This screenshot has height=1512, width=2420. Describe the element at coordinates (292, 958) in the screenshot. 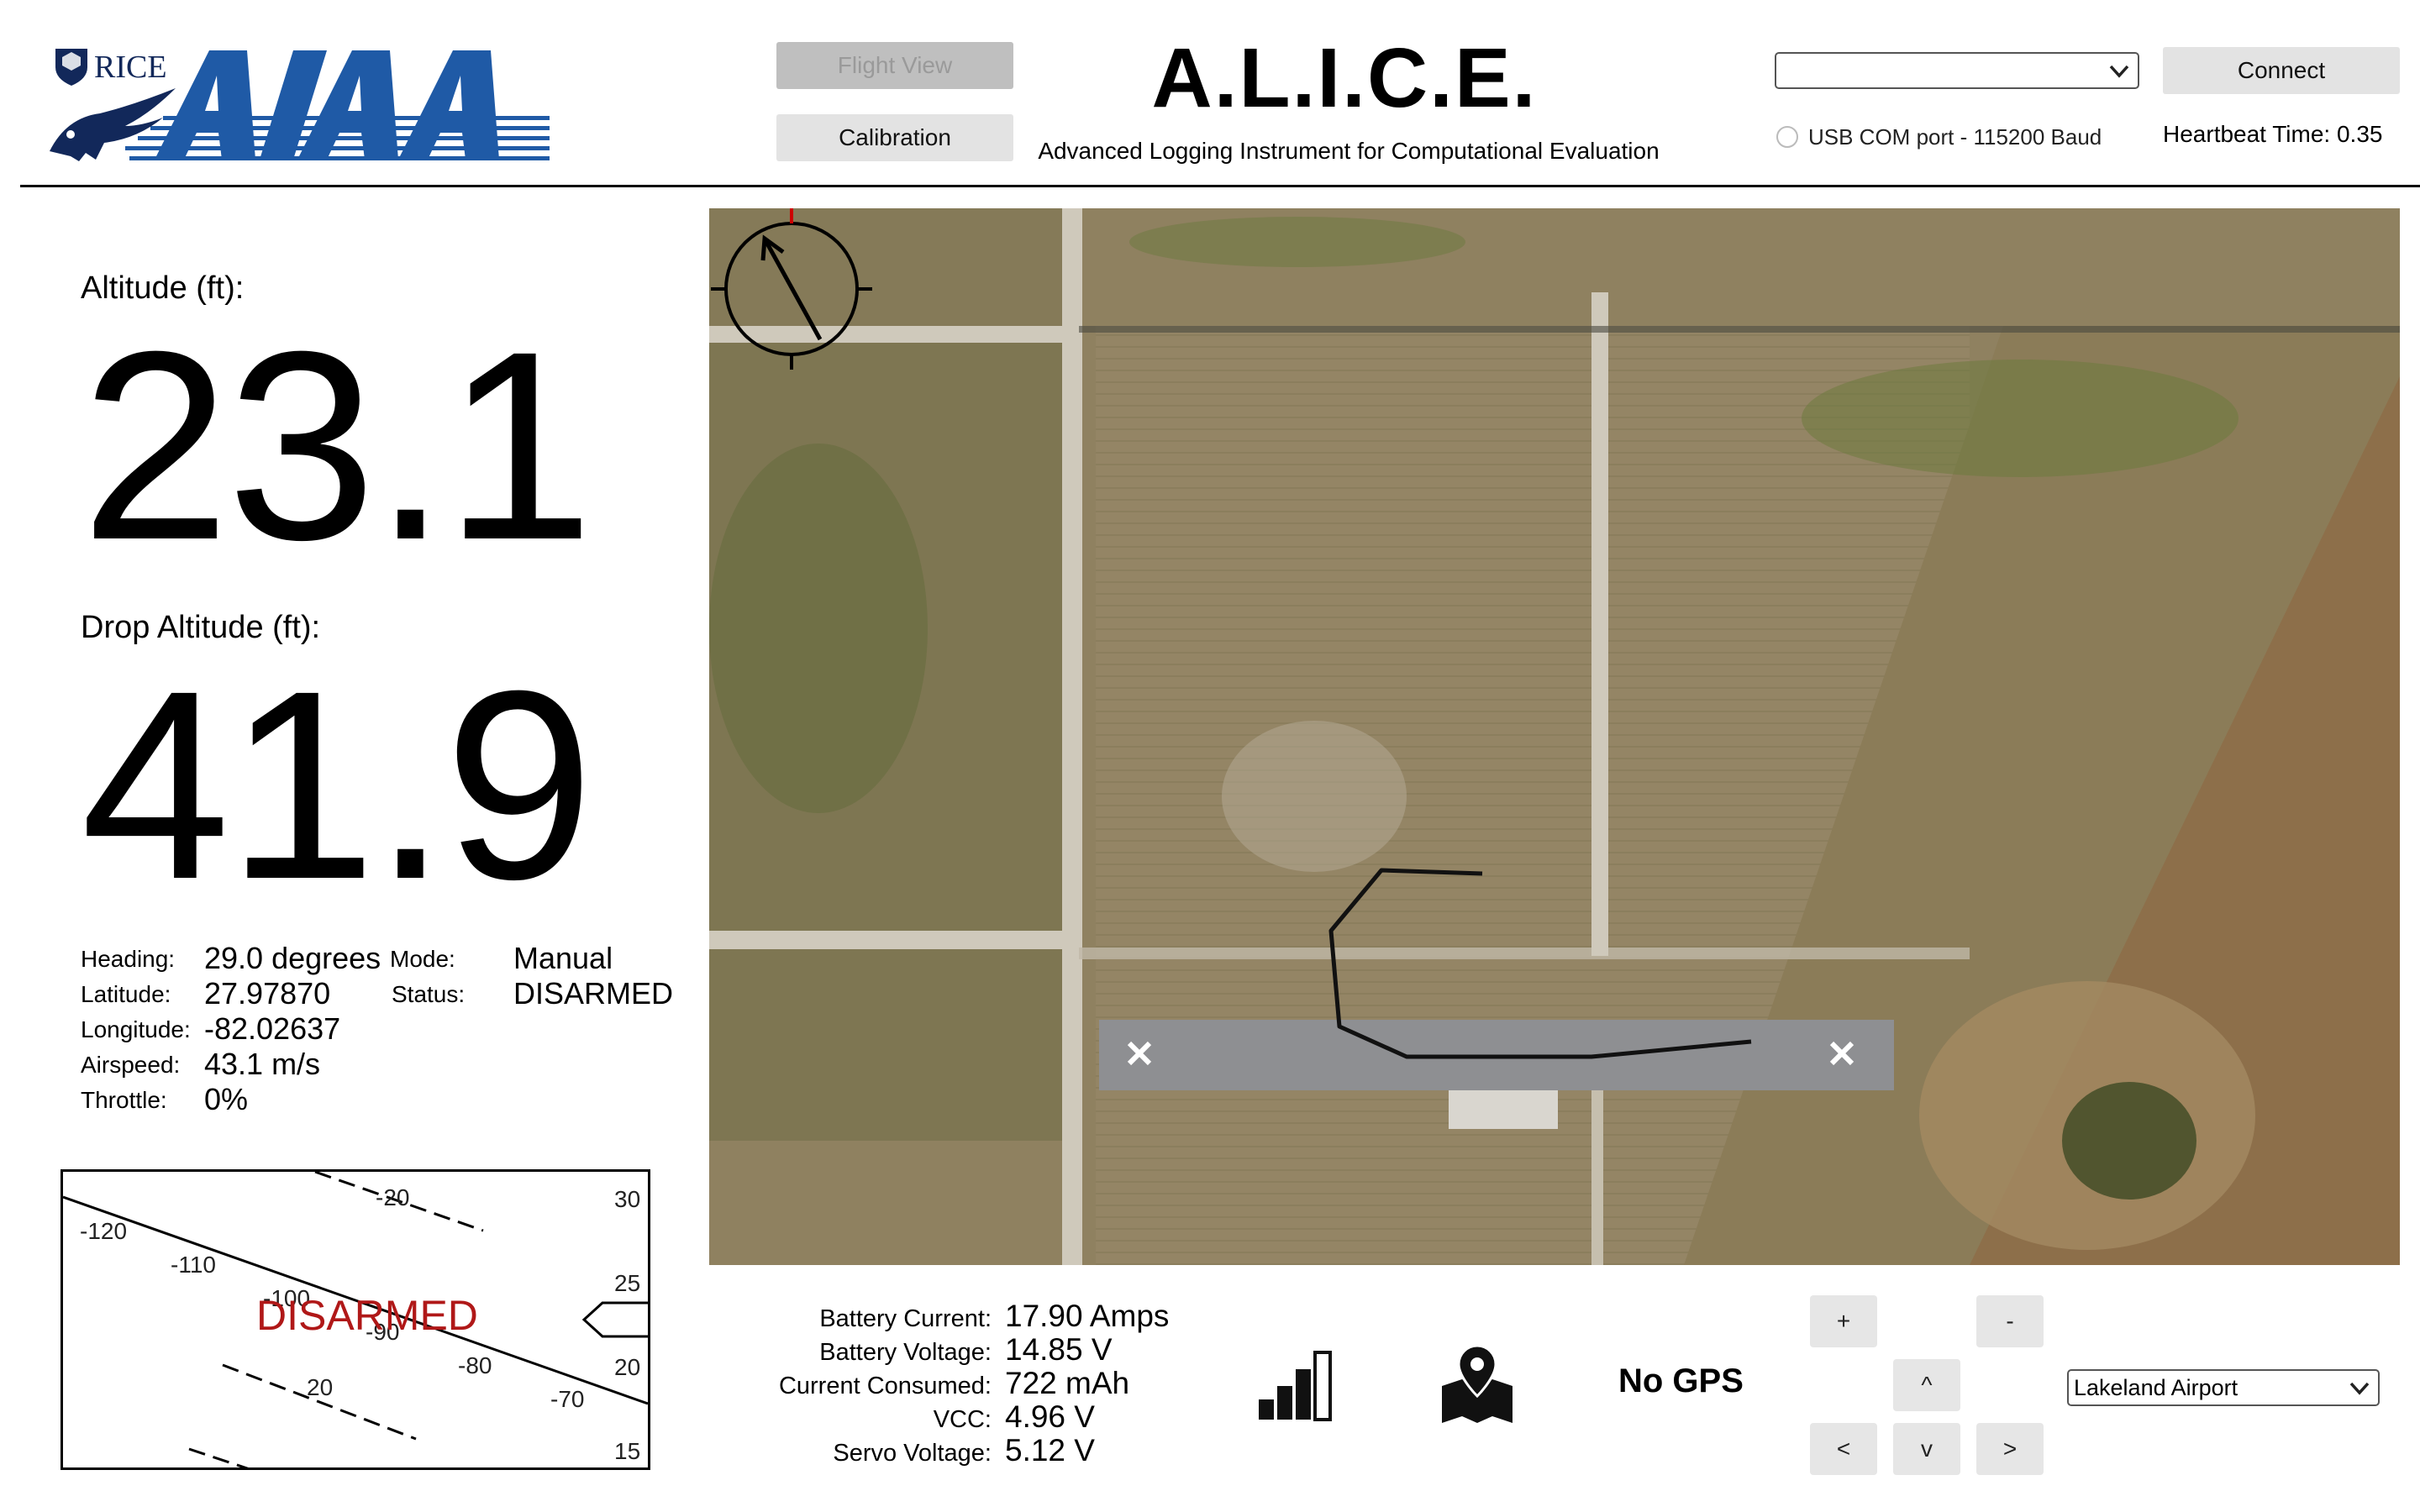

I see `heading-value: 29.0 degrees` at that location.